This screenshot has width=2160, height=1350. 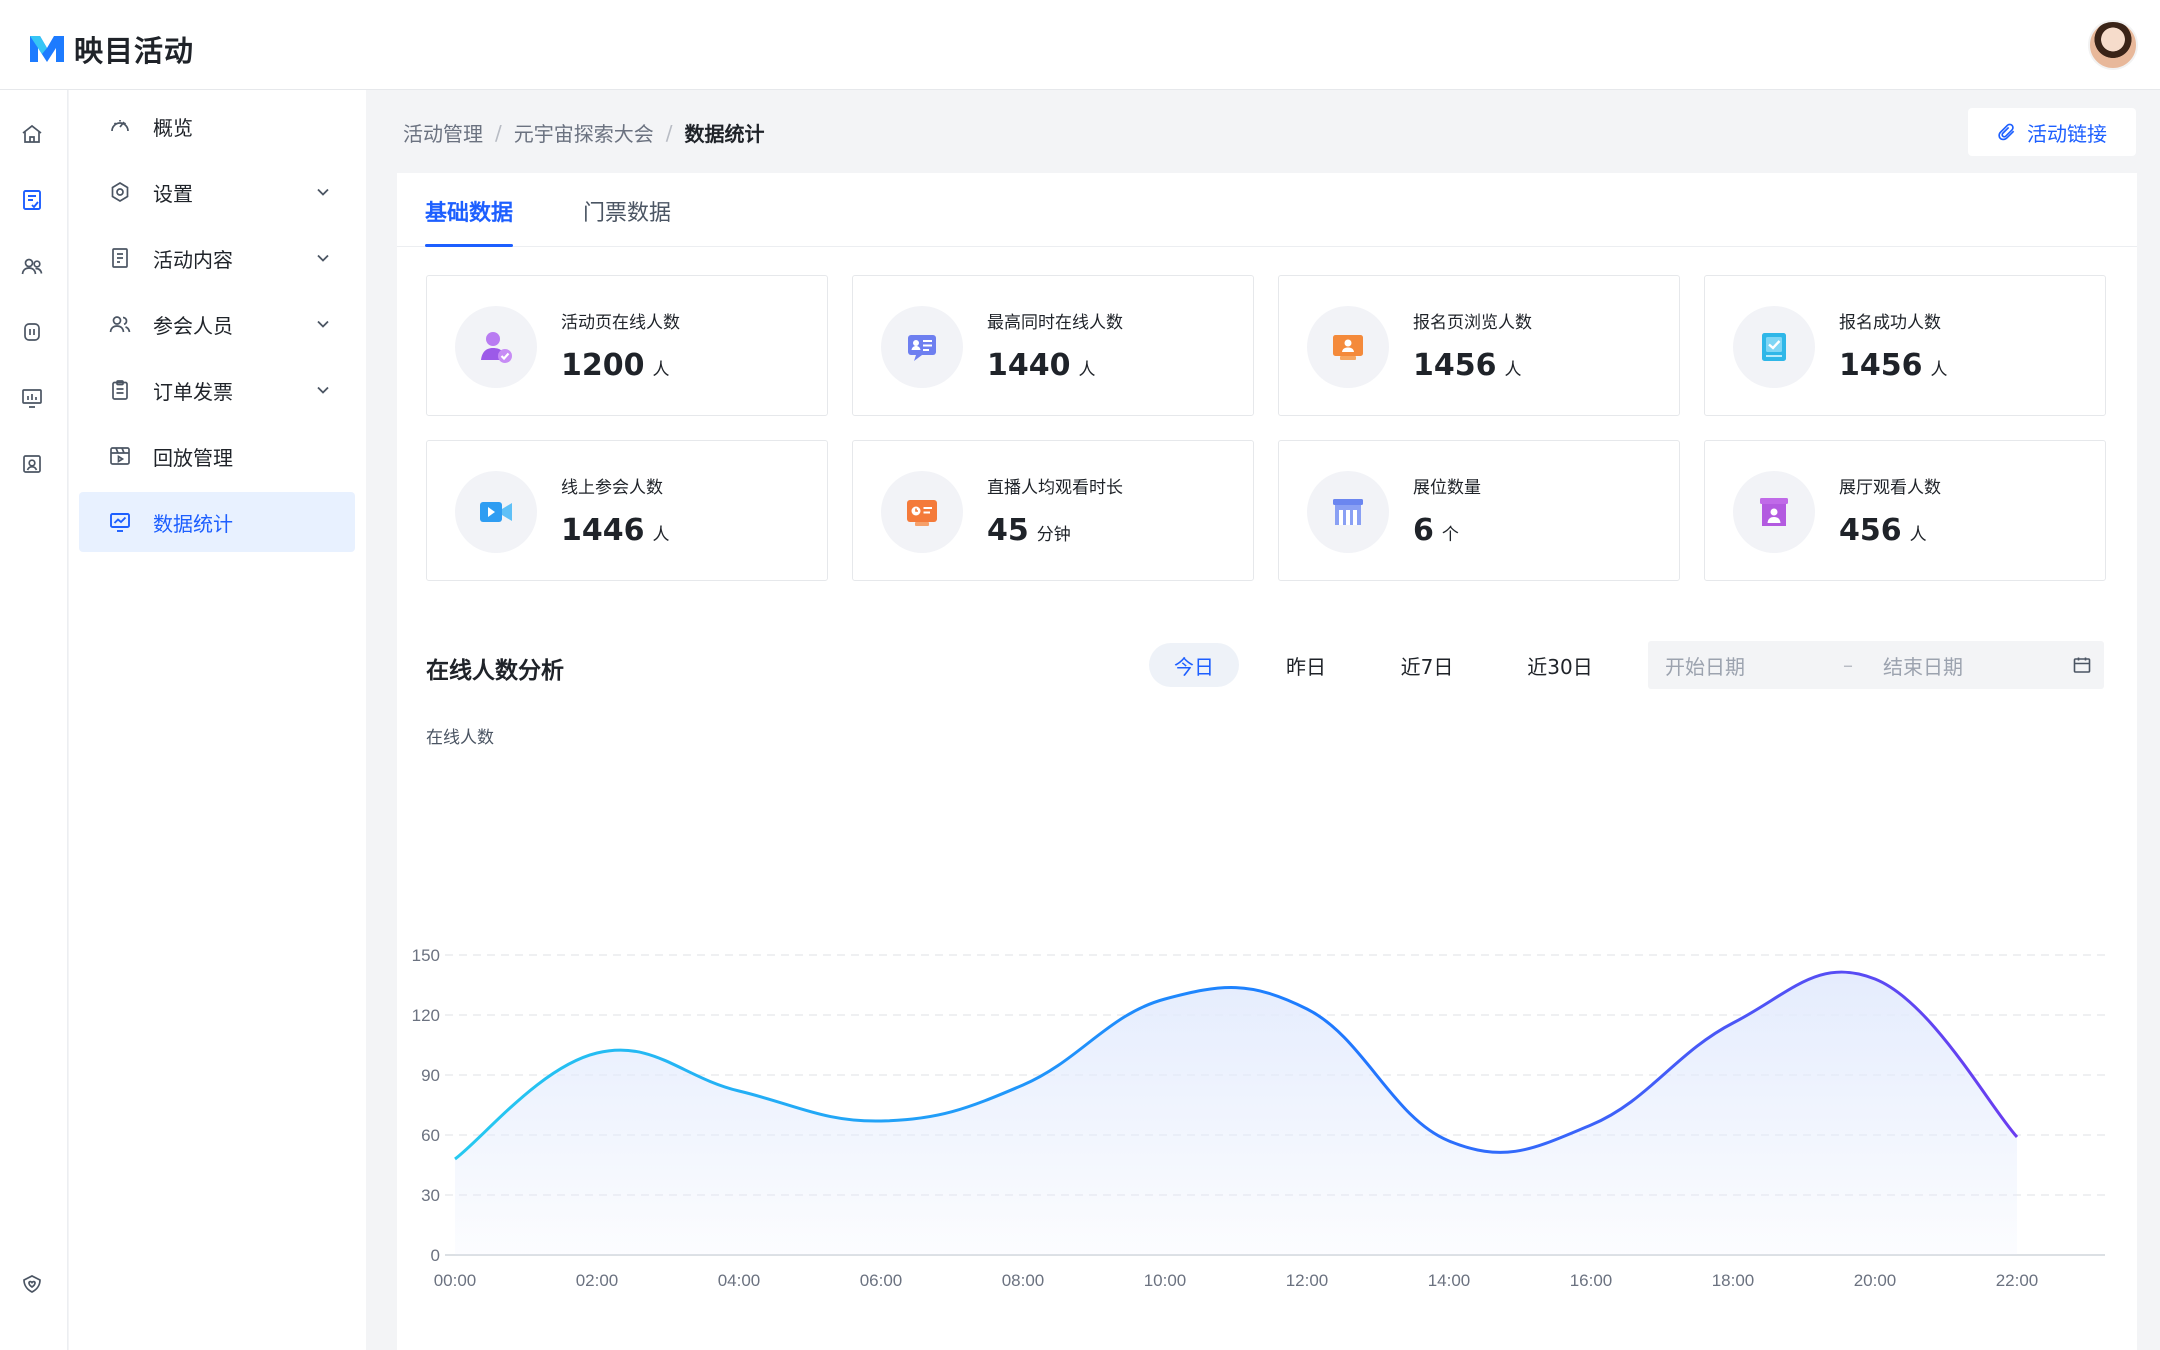 What do you see at coordinates (1055, 488) in the screenshot?
I see `stat-label: 直播人均观看时长` at bounding box center [1055, 488].